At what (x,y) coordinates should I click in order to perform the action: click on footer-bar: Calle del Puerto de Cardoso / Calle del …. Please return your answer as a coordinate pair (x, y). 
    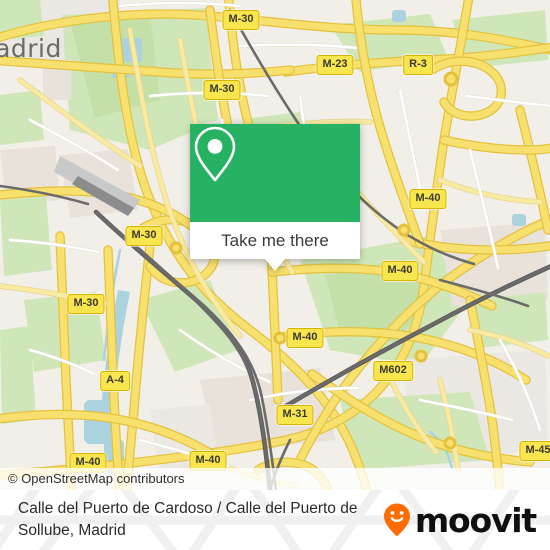
    Looking at the image, I should click on (275, 520).